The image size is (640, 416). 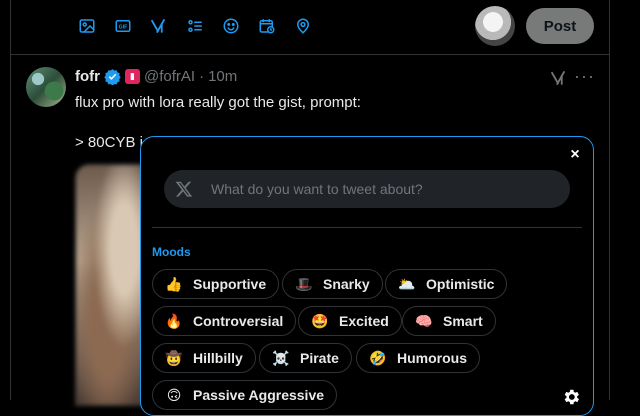 I want to click on mood-label: Passive Aggressive, so click(x=259, y=395).